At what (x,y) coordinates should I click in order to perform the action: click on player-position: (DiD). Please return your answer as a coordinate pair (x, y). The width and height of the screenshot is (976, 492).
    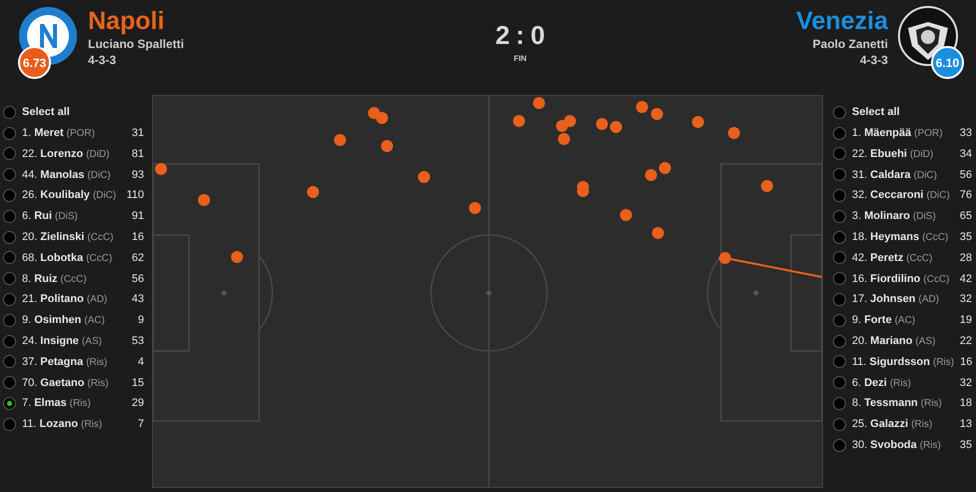
    Looking at the image, I should click on (98, 155).